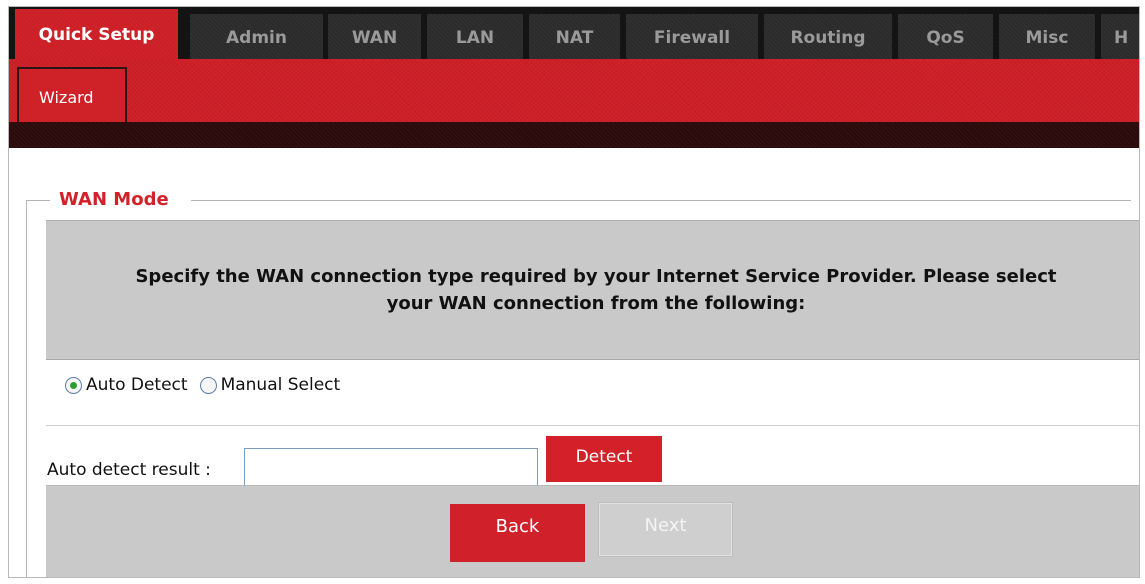 This screenshot has width=1145, height=584. What do you see at coordinates (281, 385) in the screenshot?
I see `radio-manual-select-label: Manual Select` at bounding box center [281, 385].